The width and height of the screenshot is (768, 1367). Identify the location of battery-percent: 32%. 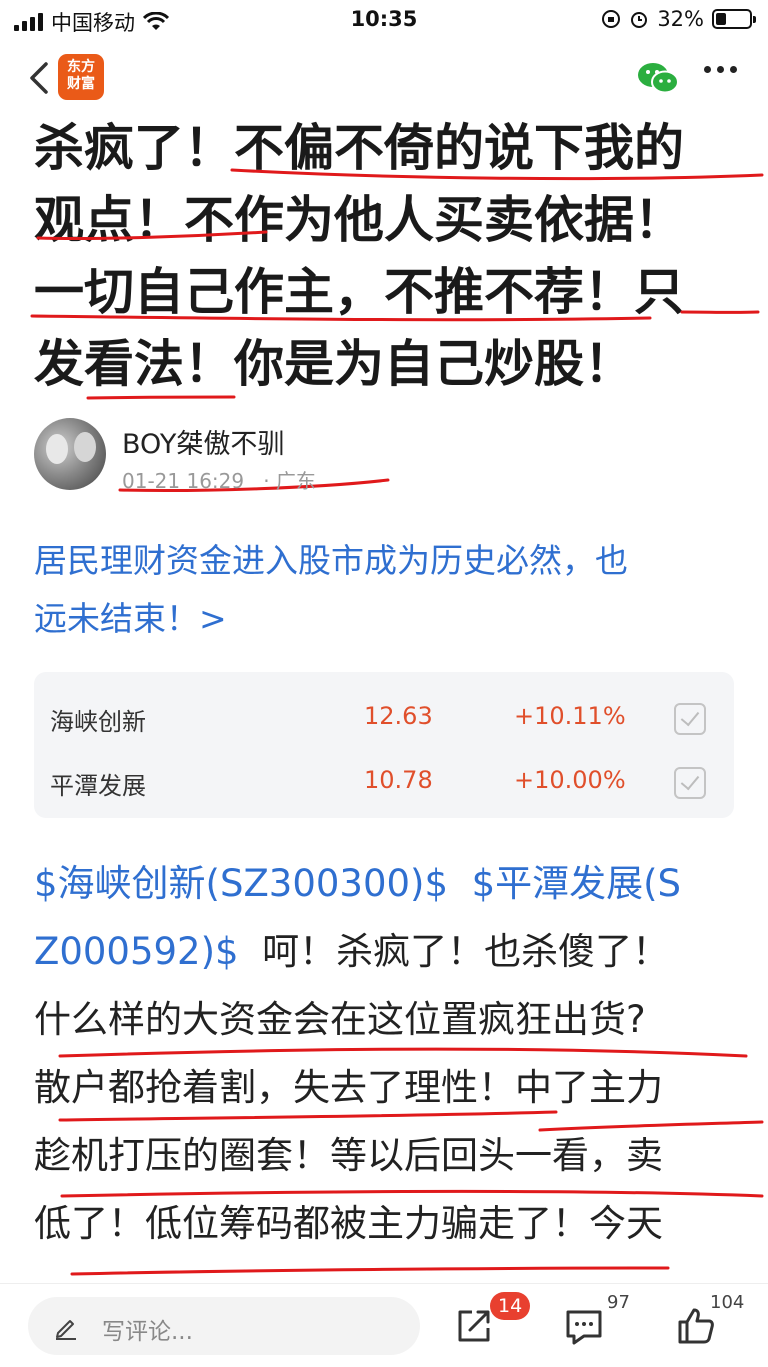
(680, 19).